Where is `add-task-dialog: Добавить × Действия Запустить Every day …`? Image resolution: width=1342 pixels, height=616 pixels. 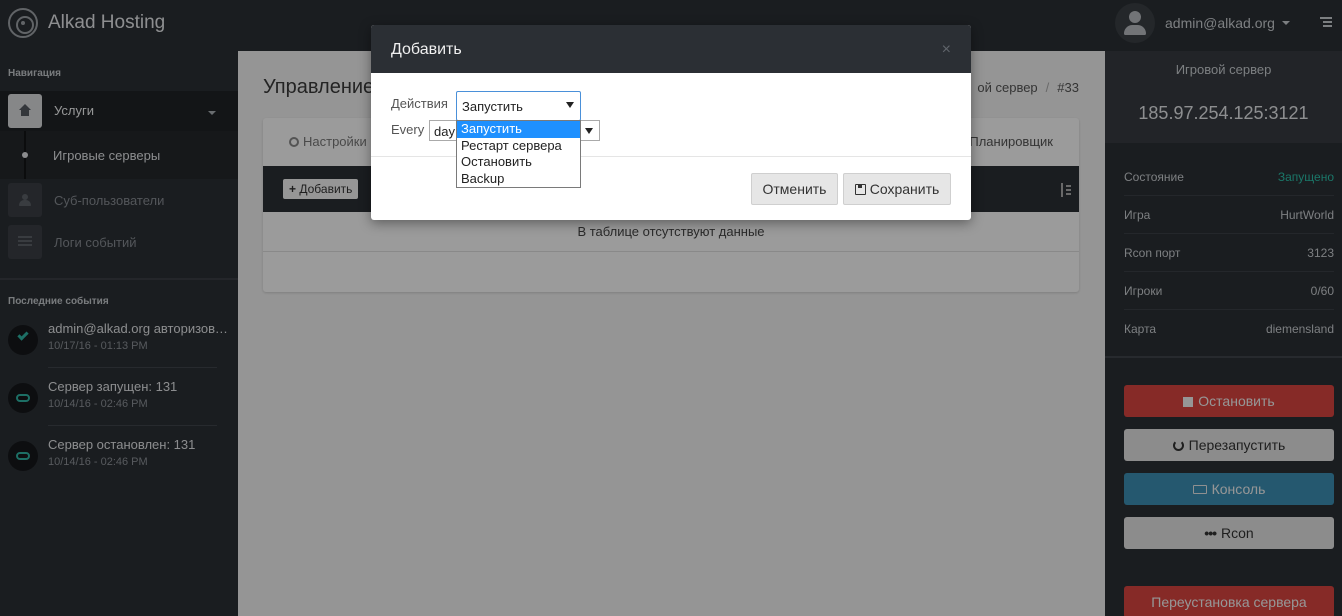
add-task-dialog: Добавить × Действия Запустить Every day … is located at coordinates (671, 122).